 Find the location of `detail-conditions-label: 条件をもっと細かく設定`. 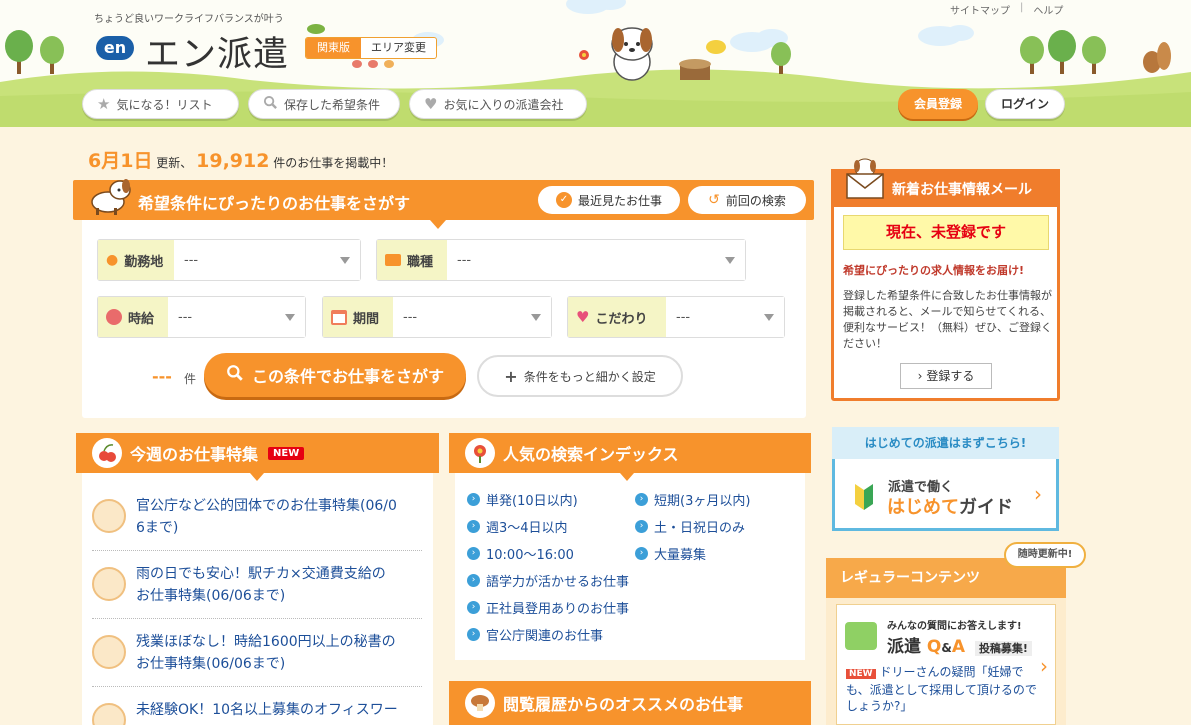

detail-conditions-label: 条件をもっと細かく設定 is located at coordinates (589, 376).